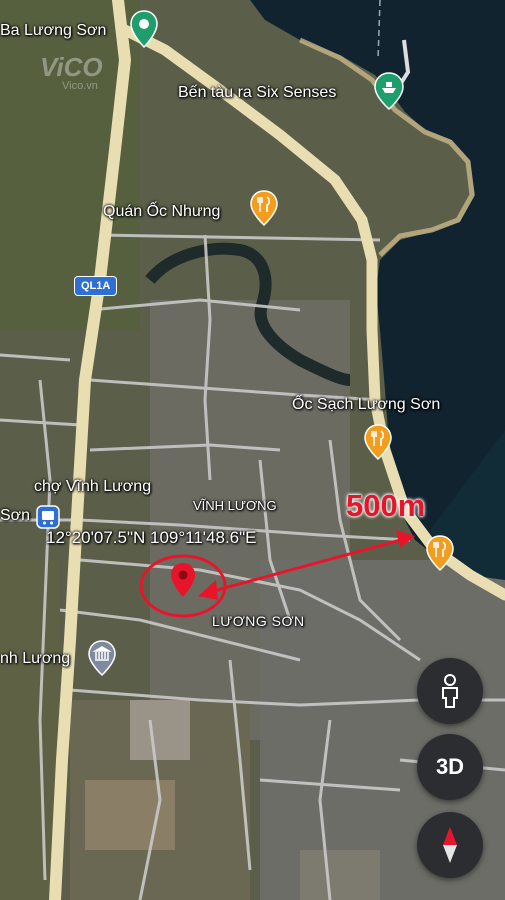 The height and width of the screenshot is (900, 505). What do you see at coordinates (405, 539) in the screenshot?
I see `arrowhead-right` at bounding box center [405, 539].